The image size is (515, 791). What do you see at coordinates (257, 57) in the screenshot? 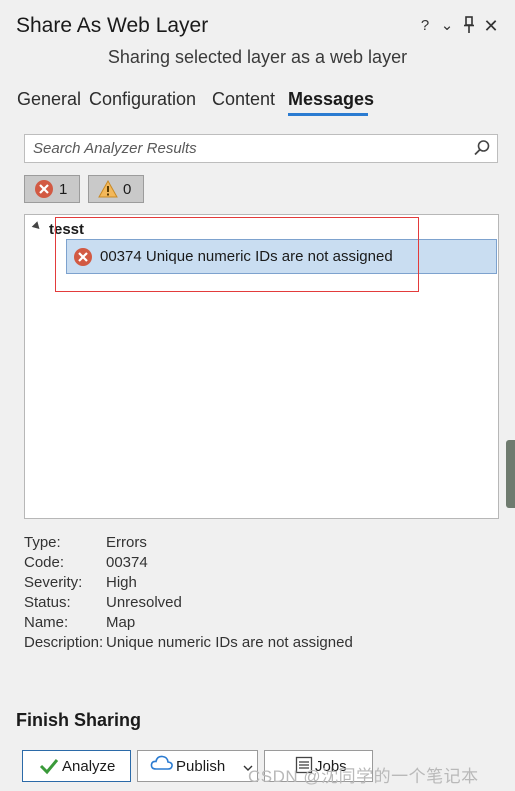
I see `pane-subtitle: Sharing selected layer as a web layer` at bounding box center [257, 57].